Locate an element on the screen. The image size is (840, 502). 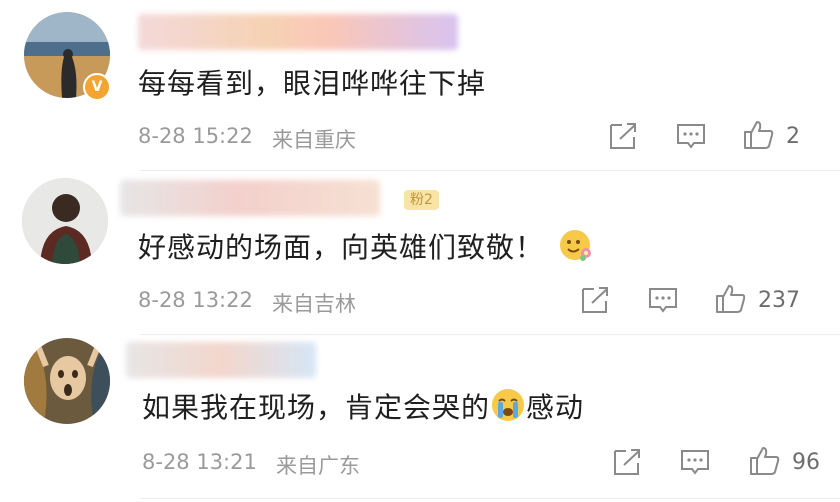
comment-location: 来自重庆 is located at coordinates (314, 140).